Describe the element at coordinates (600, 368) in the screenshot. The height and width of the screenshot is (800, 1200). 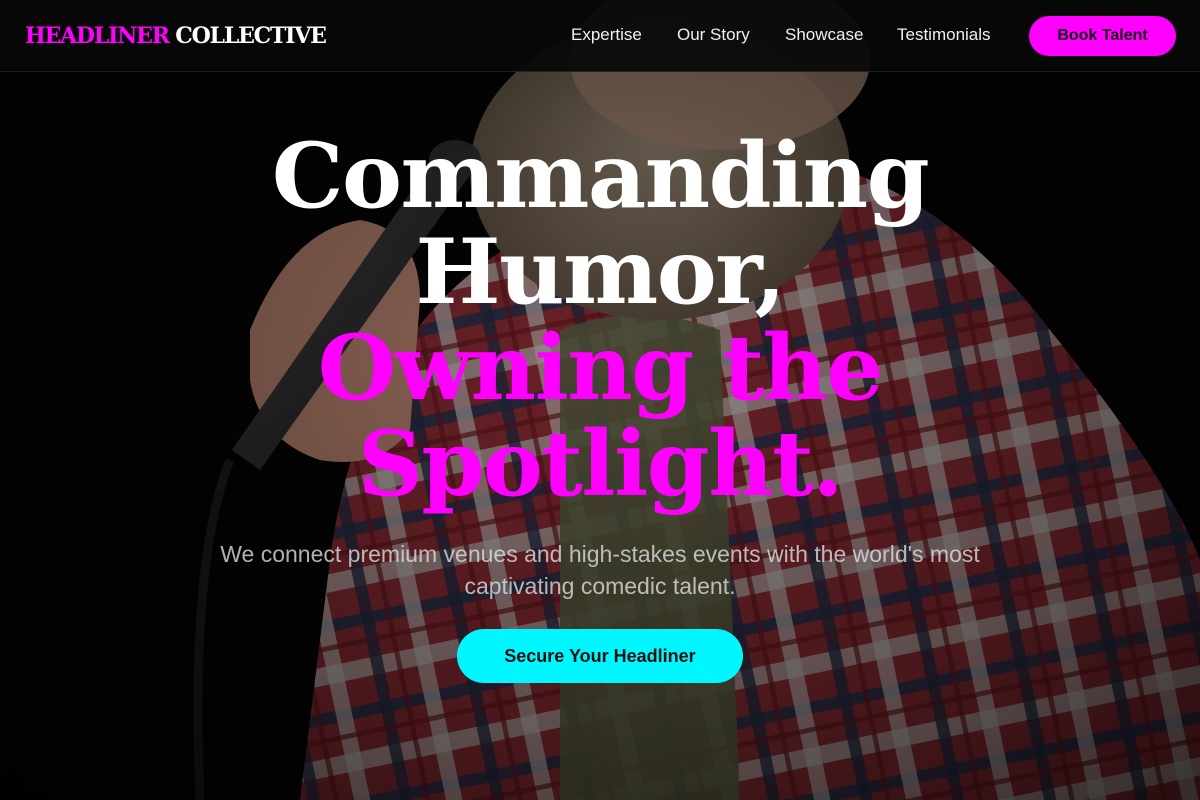
I see `headline-line-3: Owning the` at that location.